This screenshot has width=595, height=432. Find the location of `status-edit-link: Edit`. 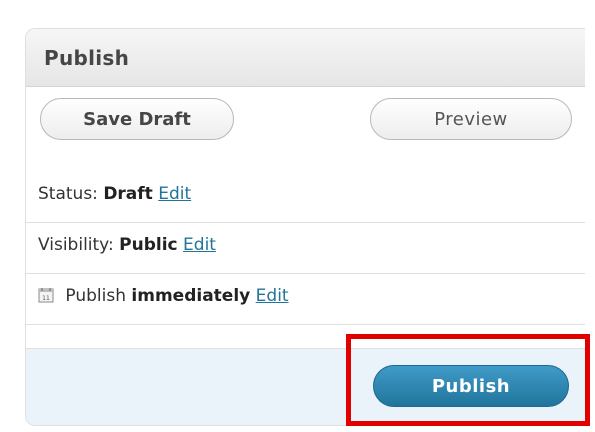

status-edit-link: Edit is located at coordinates (174, 194).